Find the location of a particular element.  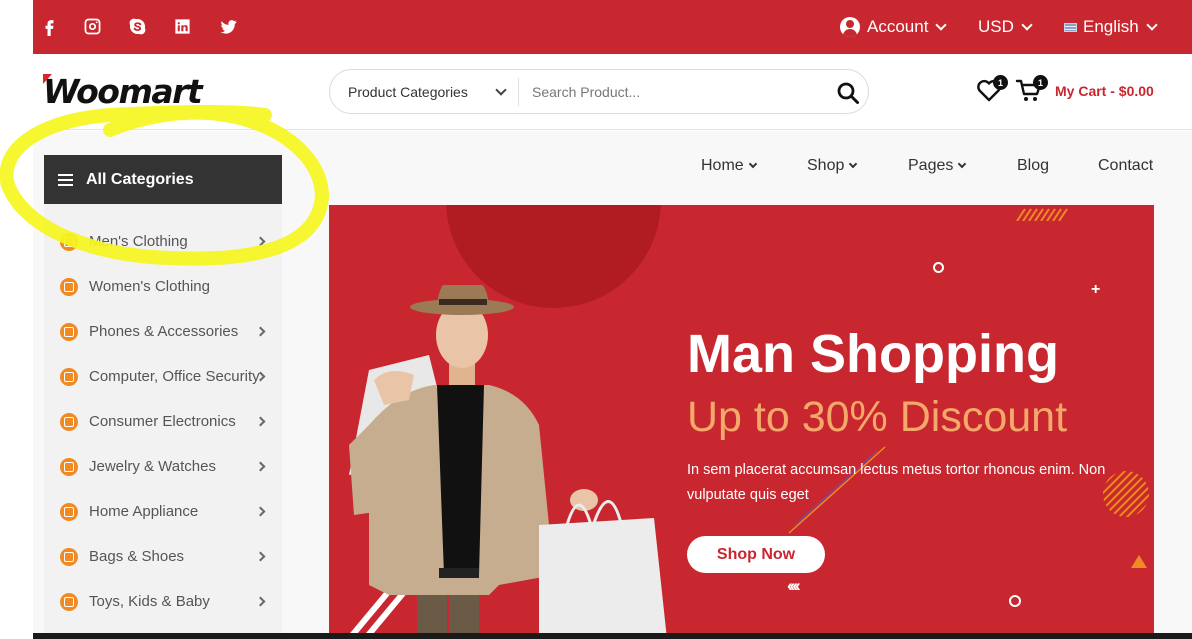

search-bar: Product Categories is located at coordinates (599, 91).